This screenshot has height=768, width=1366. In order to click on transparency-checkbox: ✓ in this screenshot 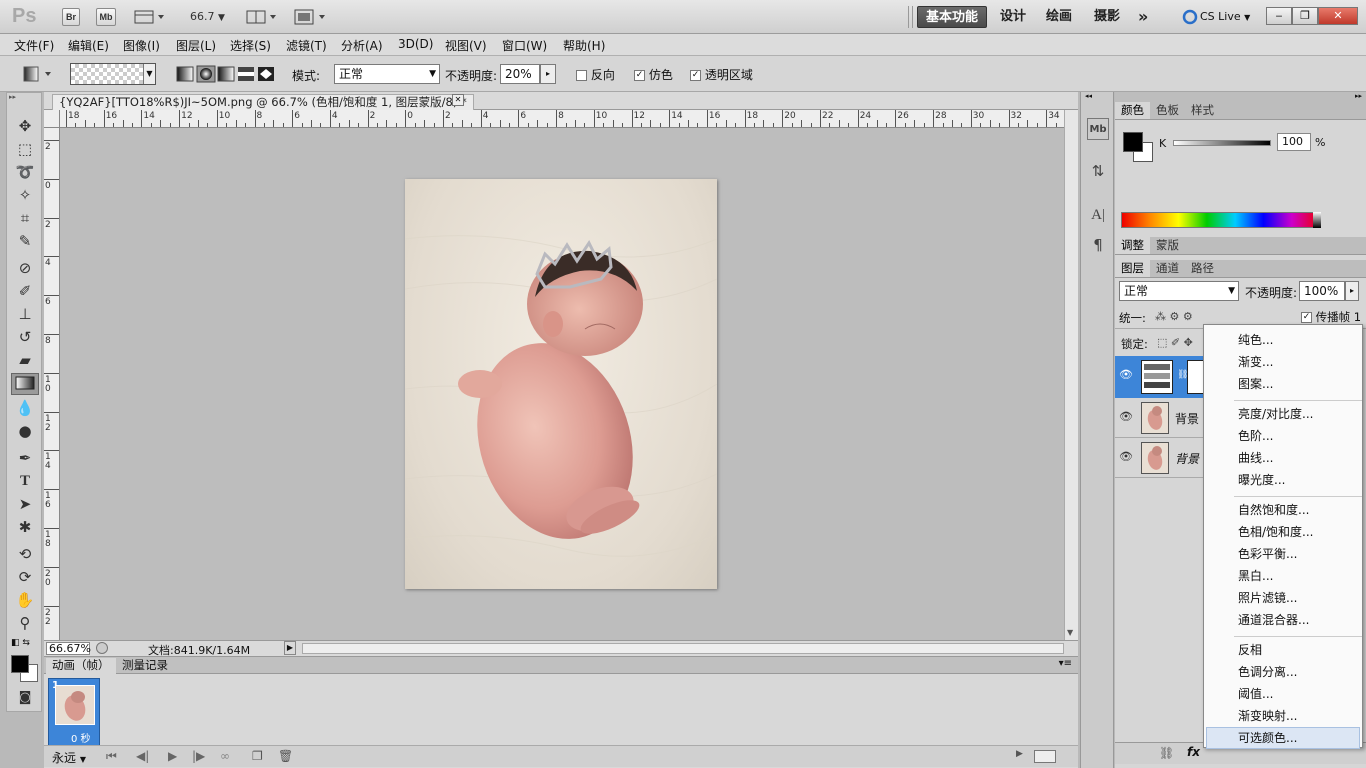, I will do `click(695, 75)`.